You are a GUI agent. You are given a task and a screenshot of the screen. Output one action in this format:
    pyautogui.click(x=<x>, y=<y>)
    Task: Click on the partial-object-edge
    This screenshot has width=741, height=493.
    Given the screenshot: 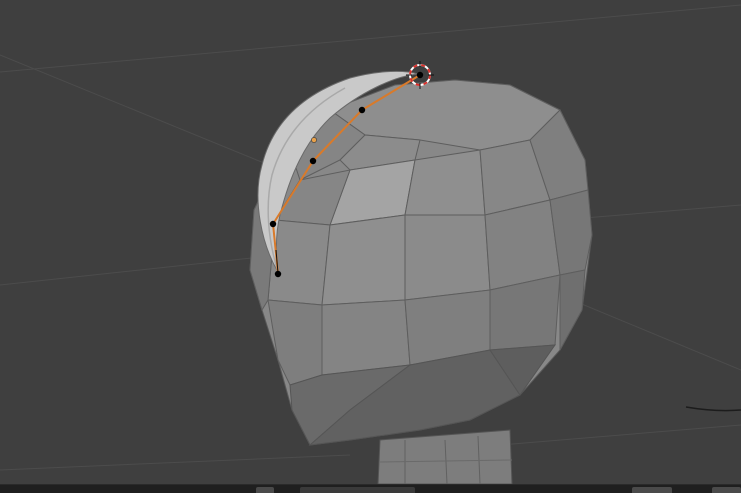 What is the action you would take?
    pyautogui.click(x=713, y=409)
    